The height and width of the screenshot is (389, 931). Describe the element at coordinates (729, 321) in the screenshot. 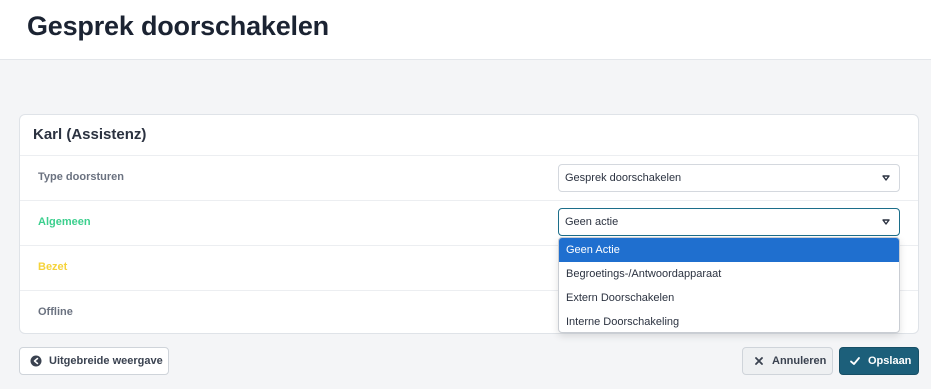

I see `dropdown-option-intern: Interne Doorschakeling` at that location.